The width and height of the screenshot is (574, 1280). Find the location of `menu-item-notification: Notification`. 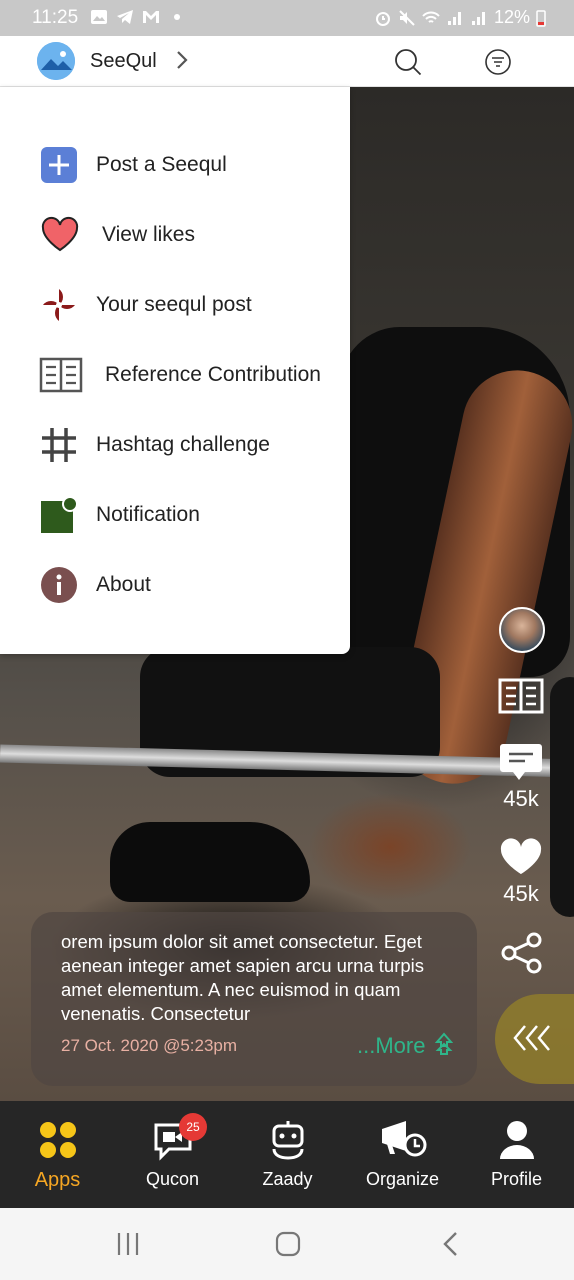

menu-item-notification: Notification is located at coordinates (175, 515).